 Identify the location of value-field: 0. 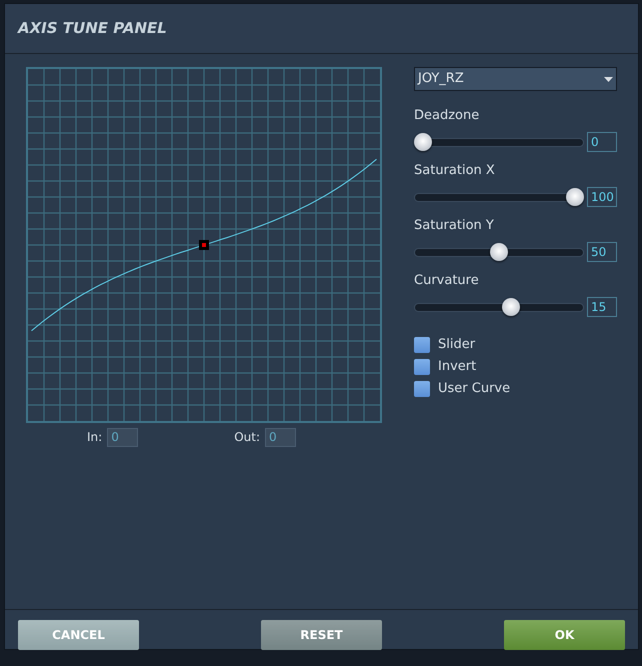
(602, 142).